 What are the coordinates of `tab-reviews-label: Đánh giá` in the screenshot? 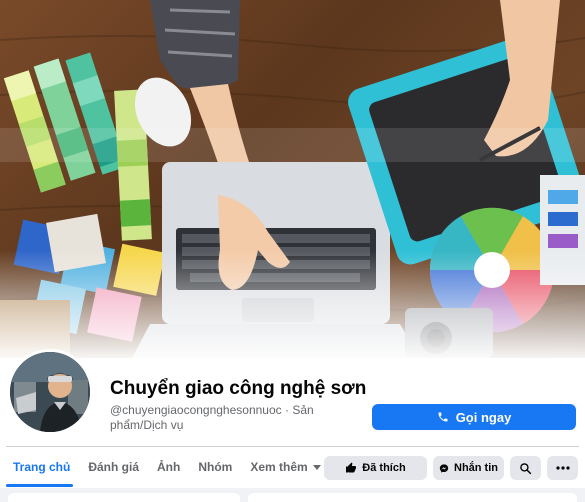 It's located at (114, 467).